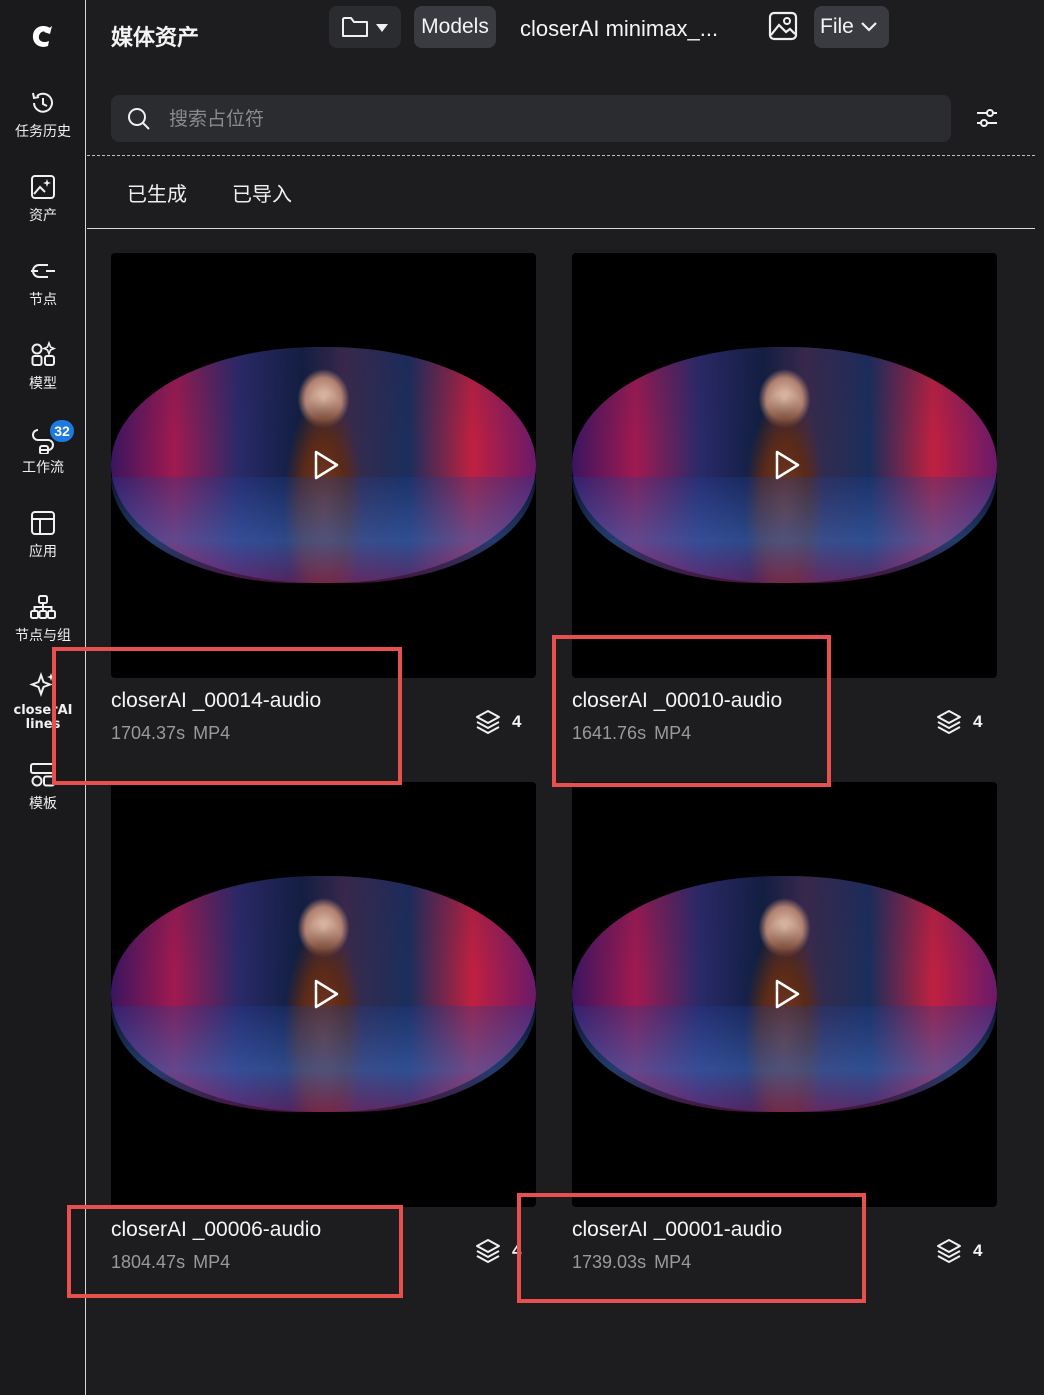 This screenshot has width=1044, height=1395. I want to click on search-bar, so click(531, 118).